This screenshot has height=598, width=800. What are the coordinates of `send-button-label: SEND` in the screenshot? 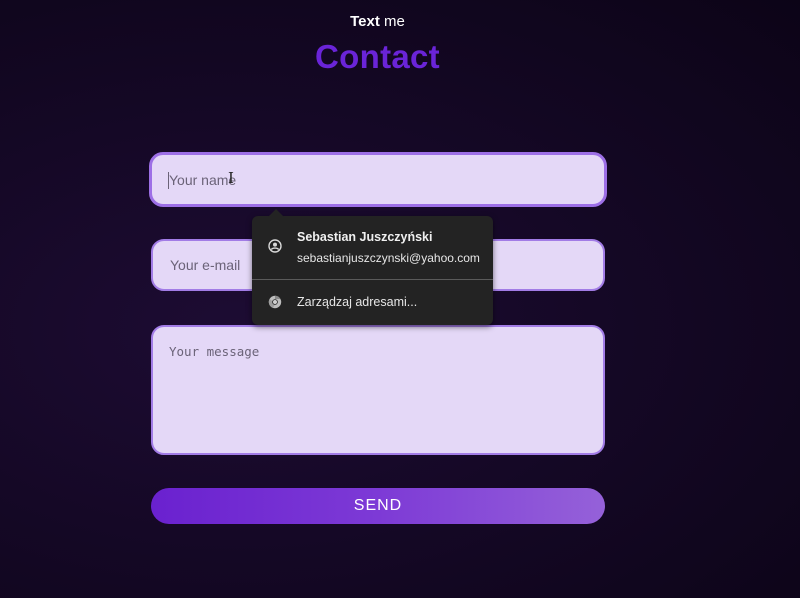 It's located at (378, 505).